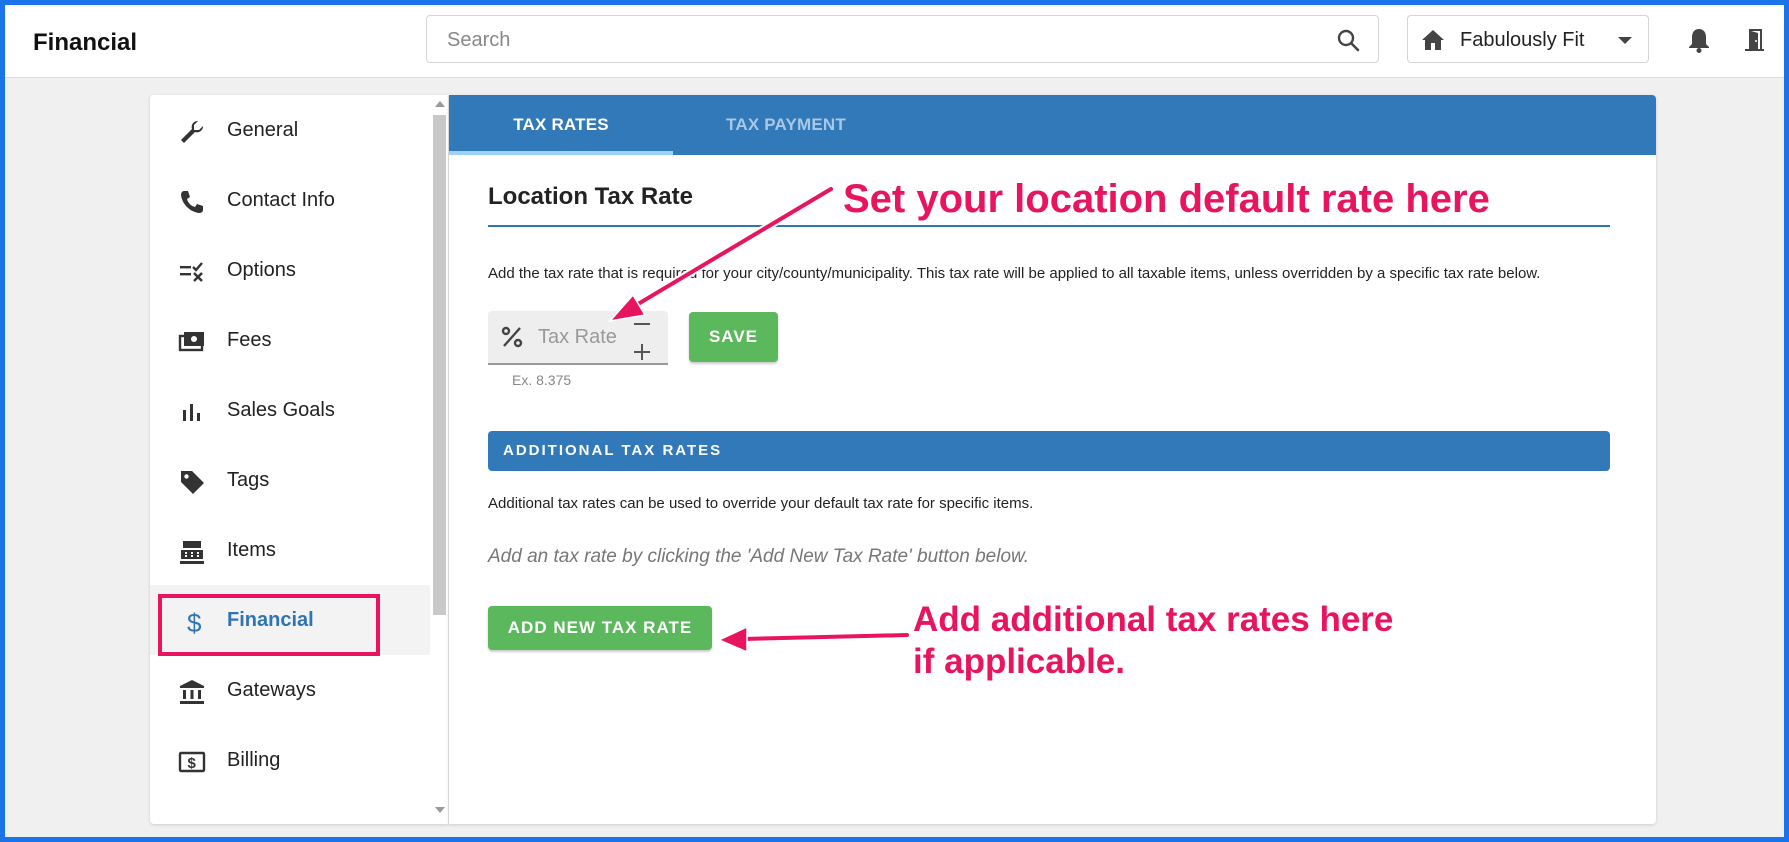 This screenshot has width=1789, height=842. I want to click on sidebar-item-label: Items, so click(251, 550).